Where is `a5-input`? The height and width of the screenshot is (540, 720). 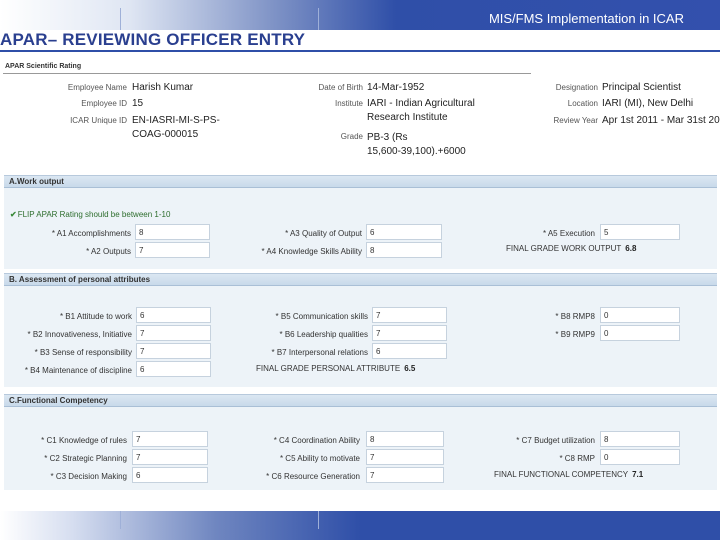
a5-input is located at coordinates (640, 232).